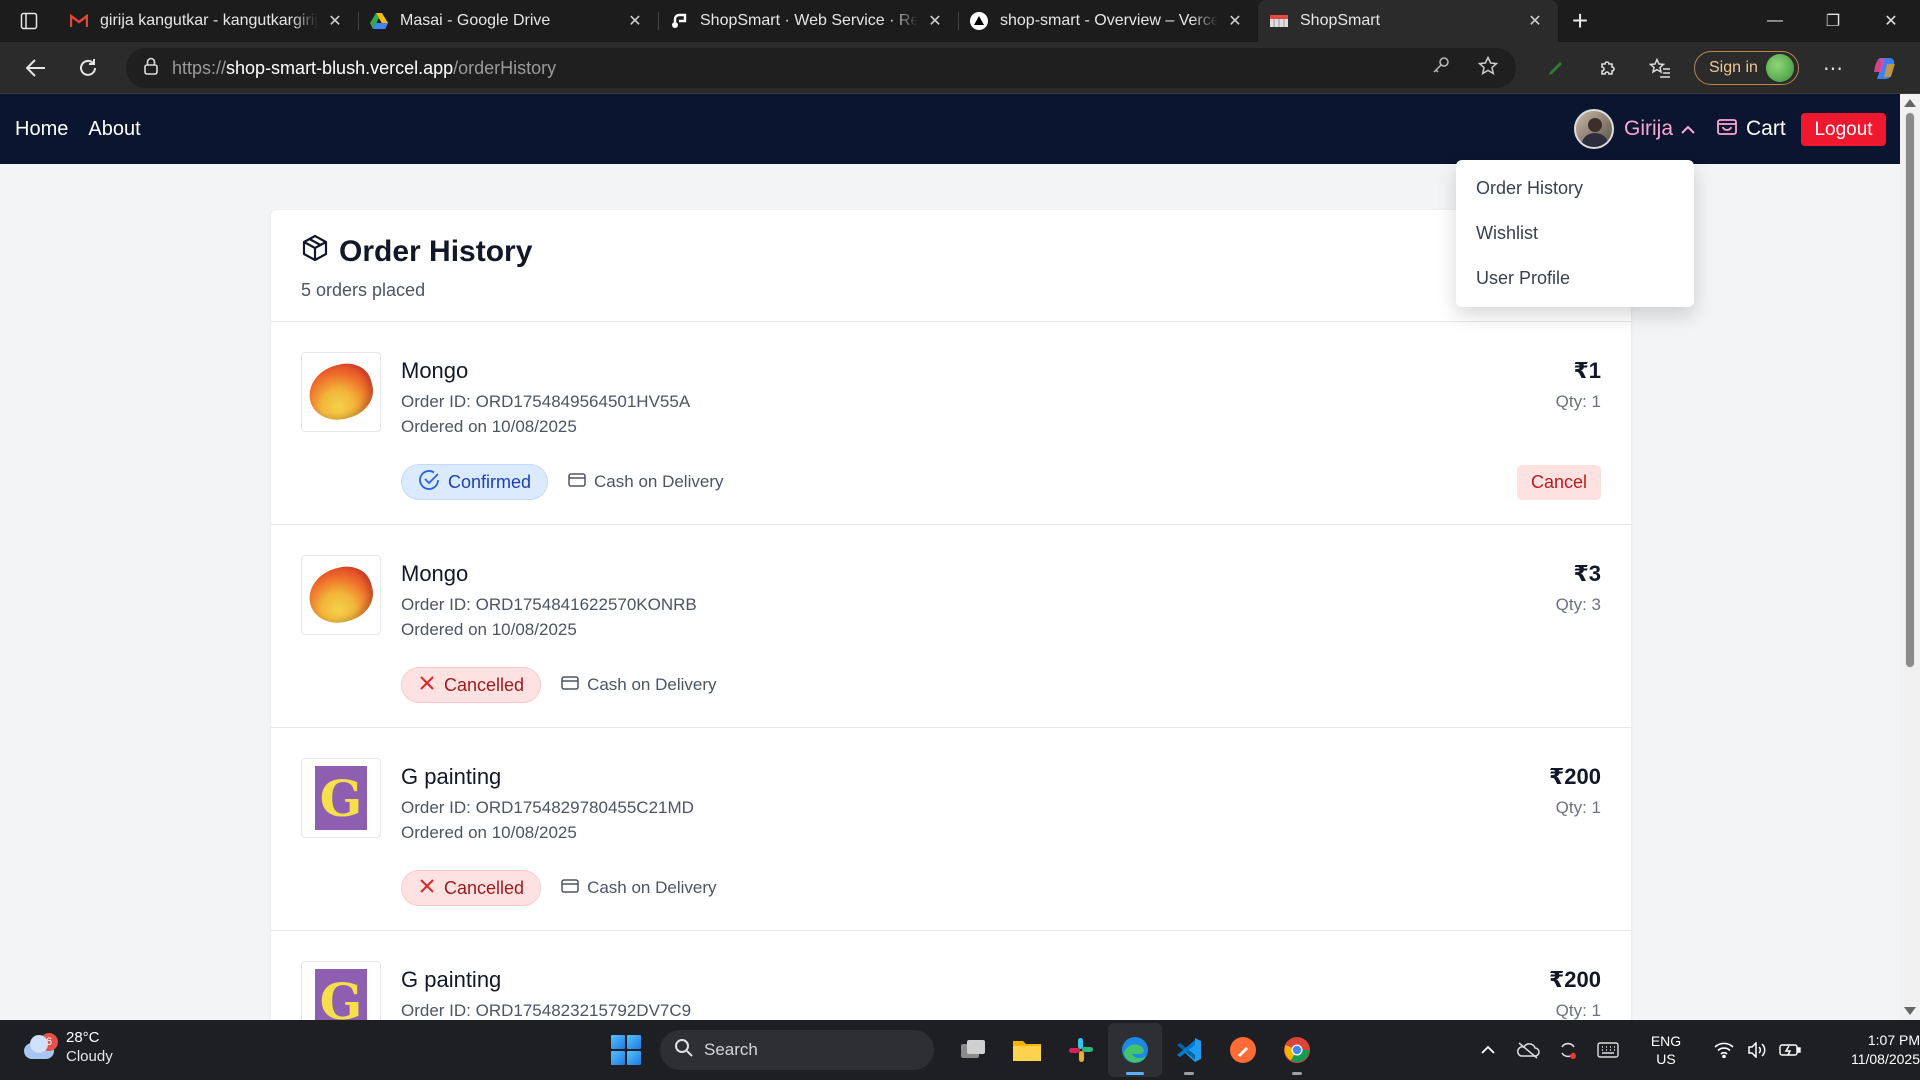  Describe the element at coordinates (49, 1042) in the screenshot. I see `notification-badge: 6` at that location.